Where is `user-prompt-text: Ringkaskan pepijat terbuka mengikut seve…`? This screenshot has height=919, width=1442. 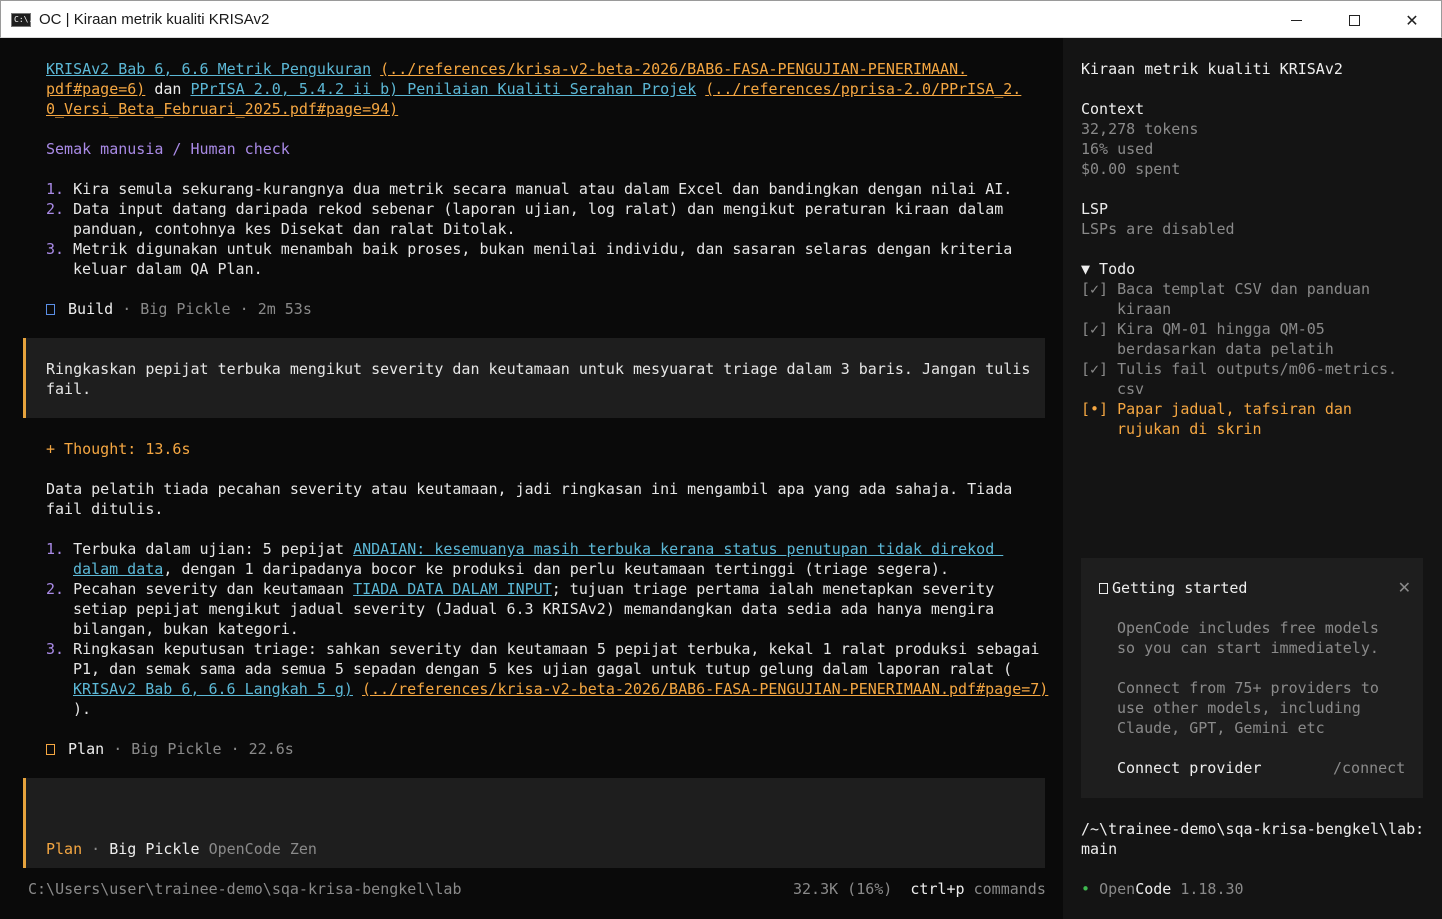
user-prompt-text: Ringkaskan pepijat terbuka mengikut seve… is located at coordinates (538, 369).